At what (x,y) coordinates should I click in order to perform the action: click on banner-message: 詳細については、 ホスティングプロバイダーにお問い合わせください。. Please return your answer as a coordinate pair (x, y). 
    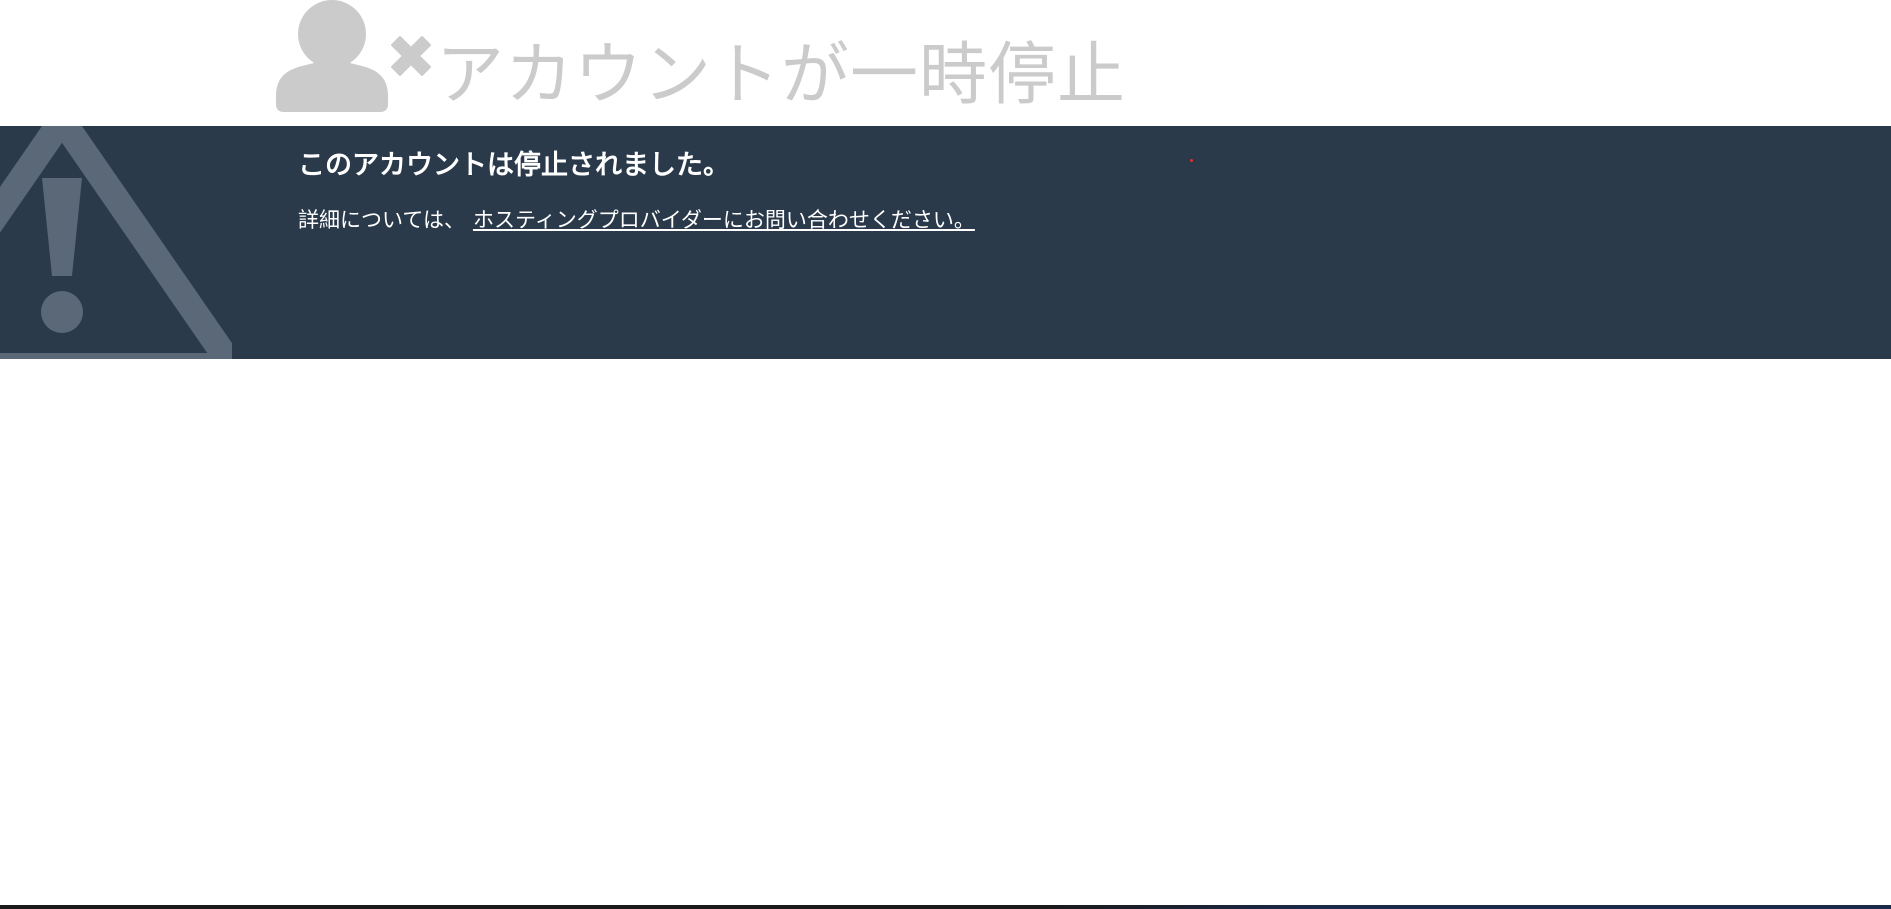
    Looking at the image, I should click on (636, 220).